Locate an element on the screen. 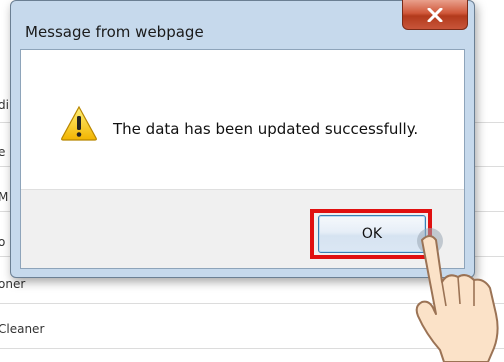  close-button is located at coordinates (435, 15).